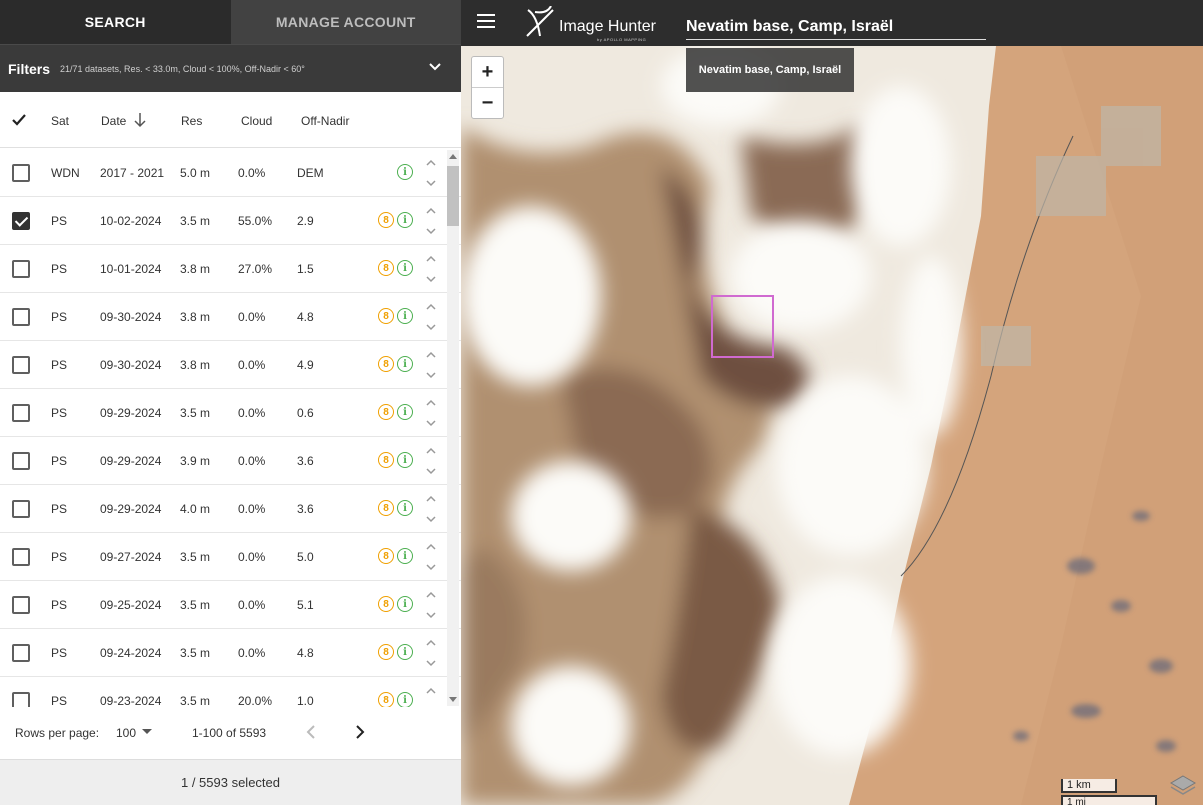 This screenshot has height=805, width=1203. Describe the element at coordinates (230, 221) in the screenshot. I see `table-row: PS 10-02-2024 3.5 m 55.0% 2.9 8 i` at that location.